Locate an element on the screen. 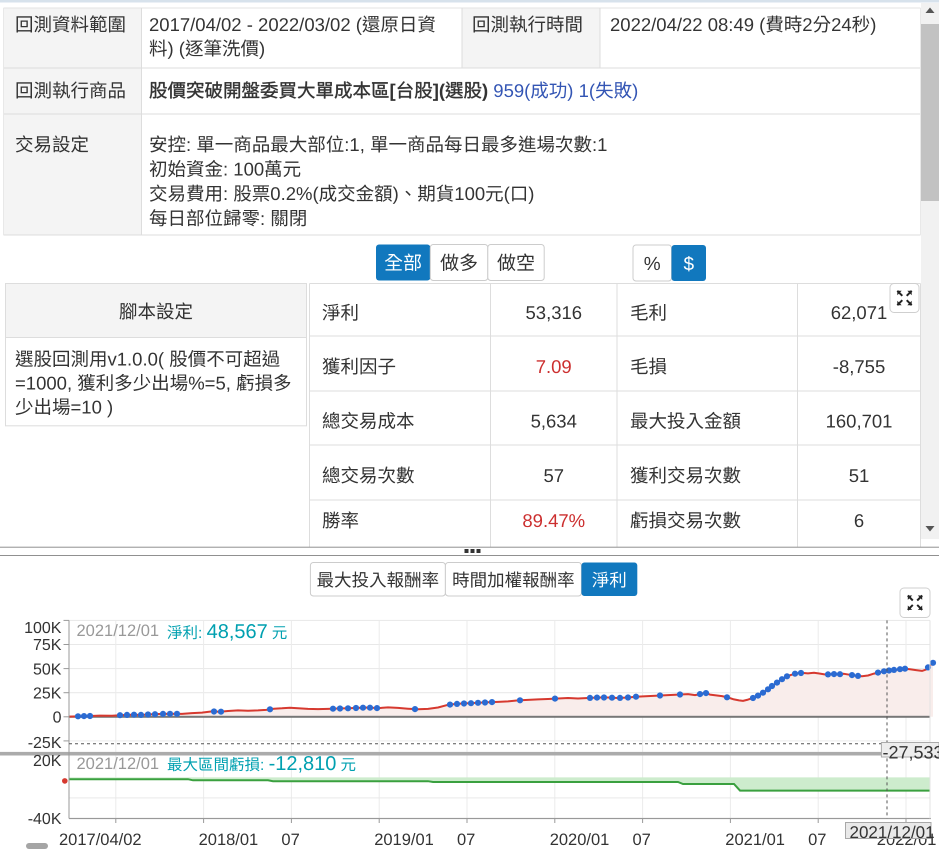  svg-text: 160,701 is located at coordinates (859, 421).